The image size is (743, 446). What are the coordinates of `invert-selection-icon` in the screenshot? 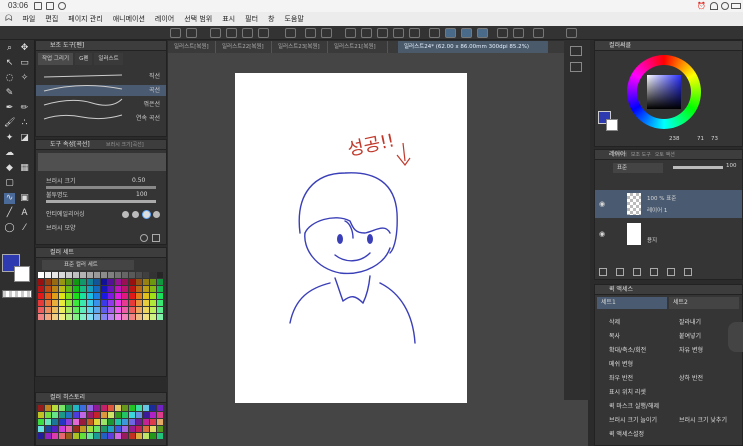 It's located at (382, 33).